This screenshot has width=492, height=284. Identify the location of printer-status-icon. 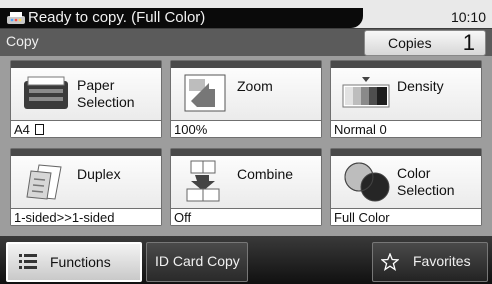
(16, 18).